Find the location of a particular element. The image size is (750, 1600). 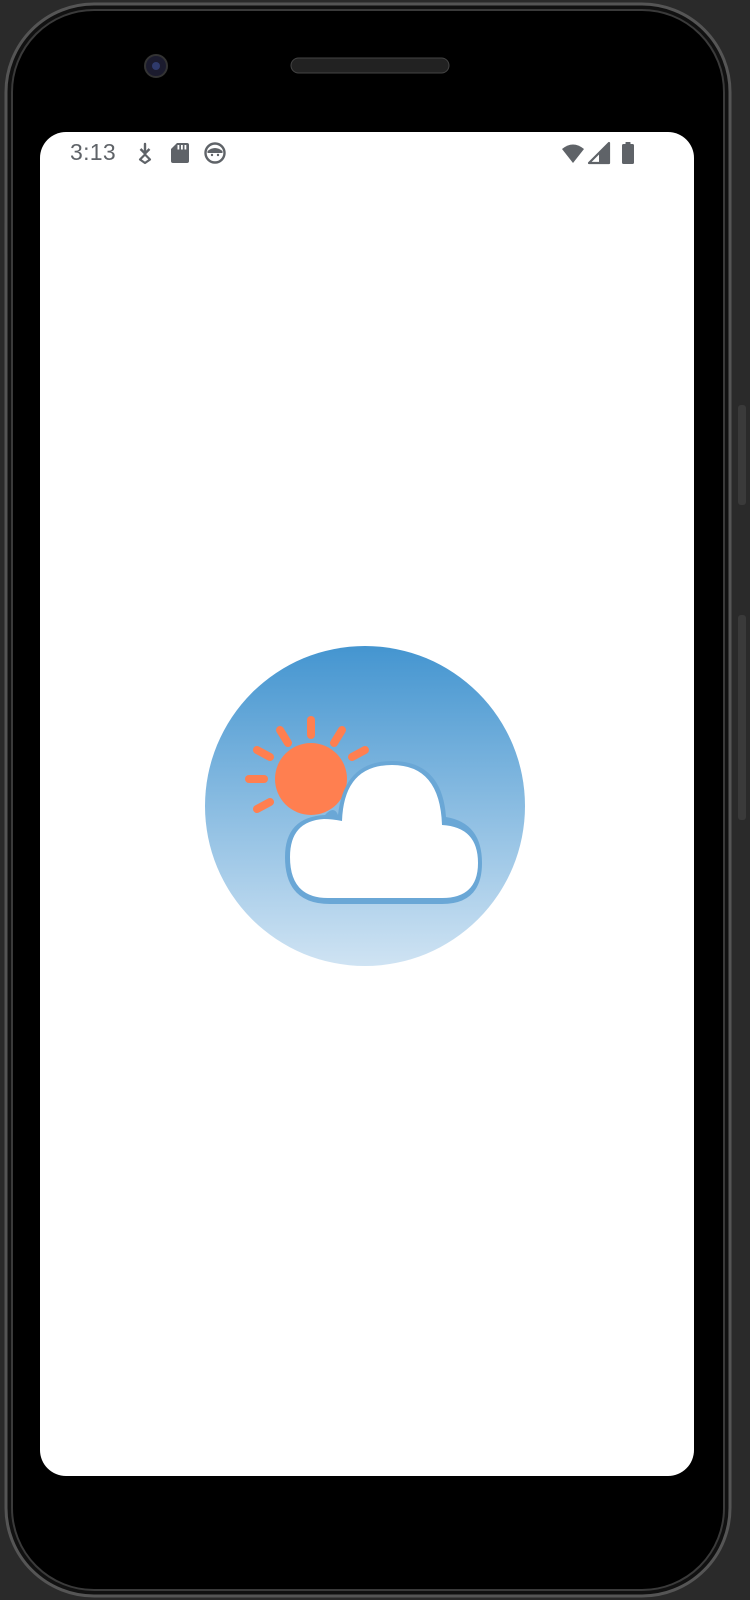

status-bar: 3:13 is located at coordinates (367, 154).